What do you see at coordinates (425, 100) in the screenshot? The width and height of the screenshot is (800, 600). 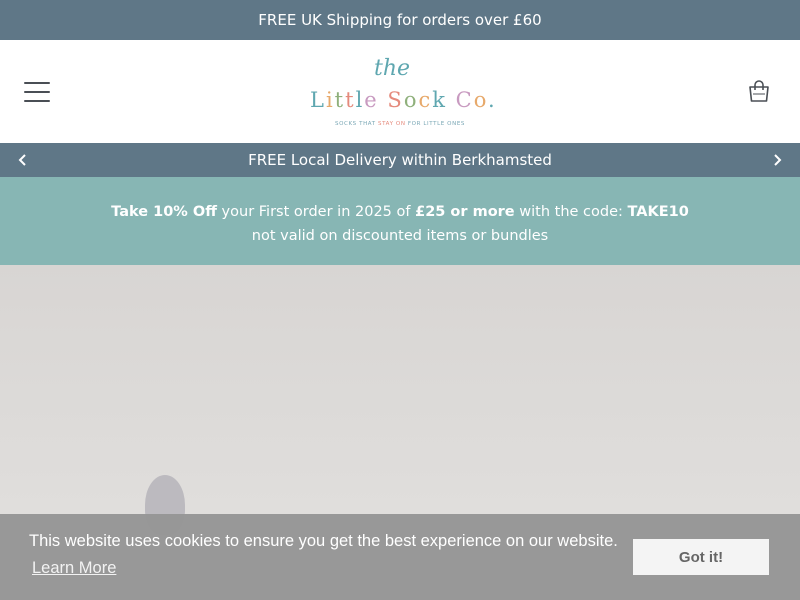 I see `logo-letter: c` at bounding box center [425, 100].